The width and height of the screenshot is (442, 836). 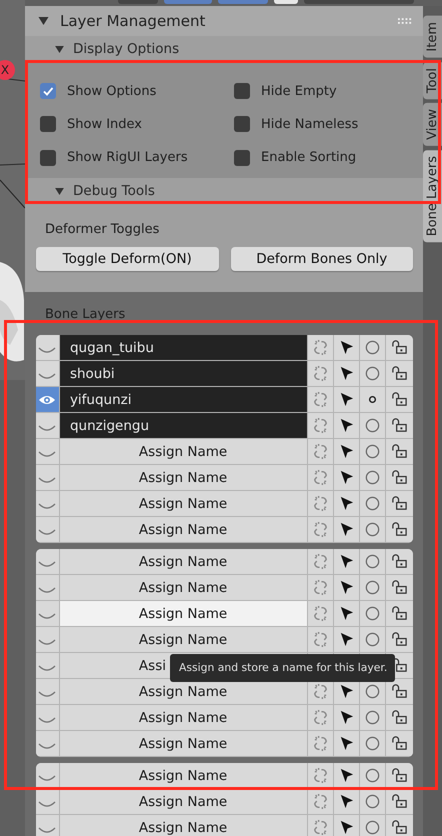 What do you see at coordinates (114, 191) in the screenshot?
I see `subpanel-title: Debug Tools` at bounding box center [114, 191].